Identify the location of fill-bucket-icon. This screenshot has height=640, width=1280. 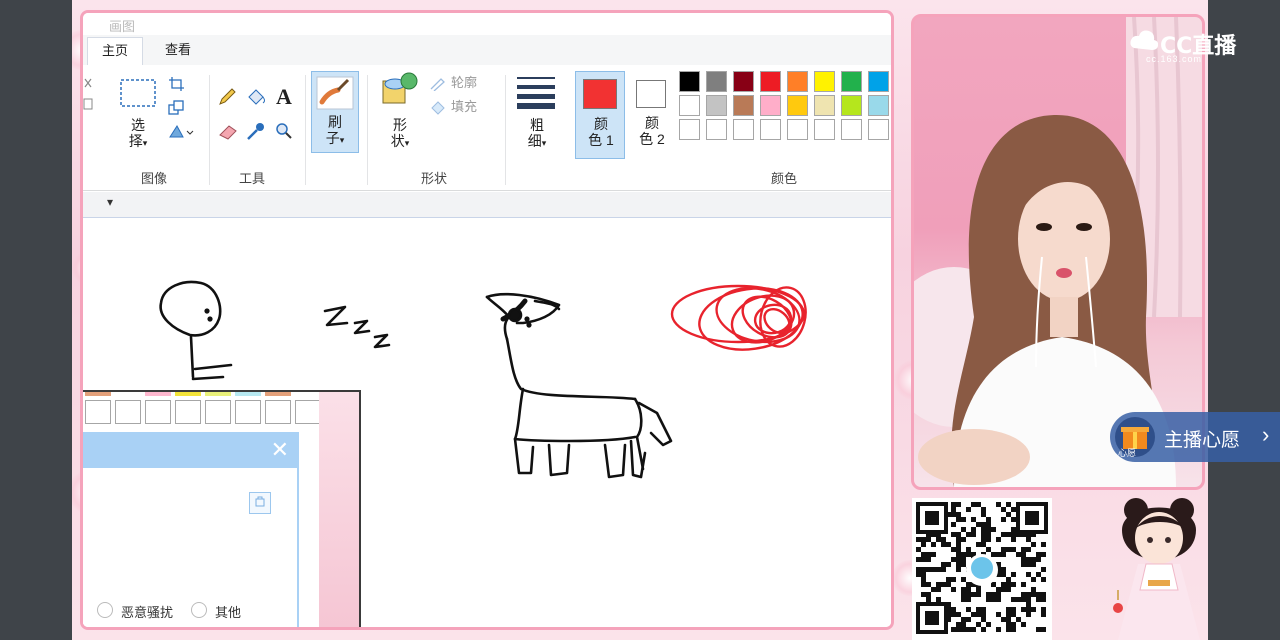
(256, 97).